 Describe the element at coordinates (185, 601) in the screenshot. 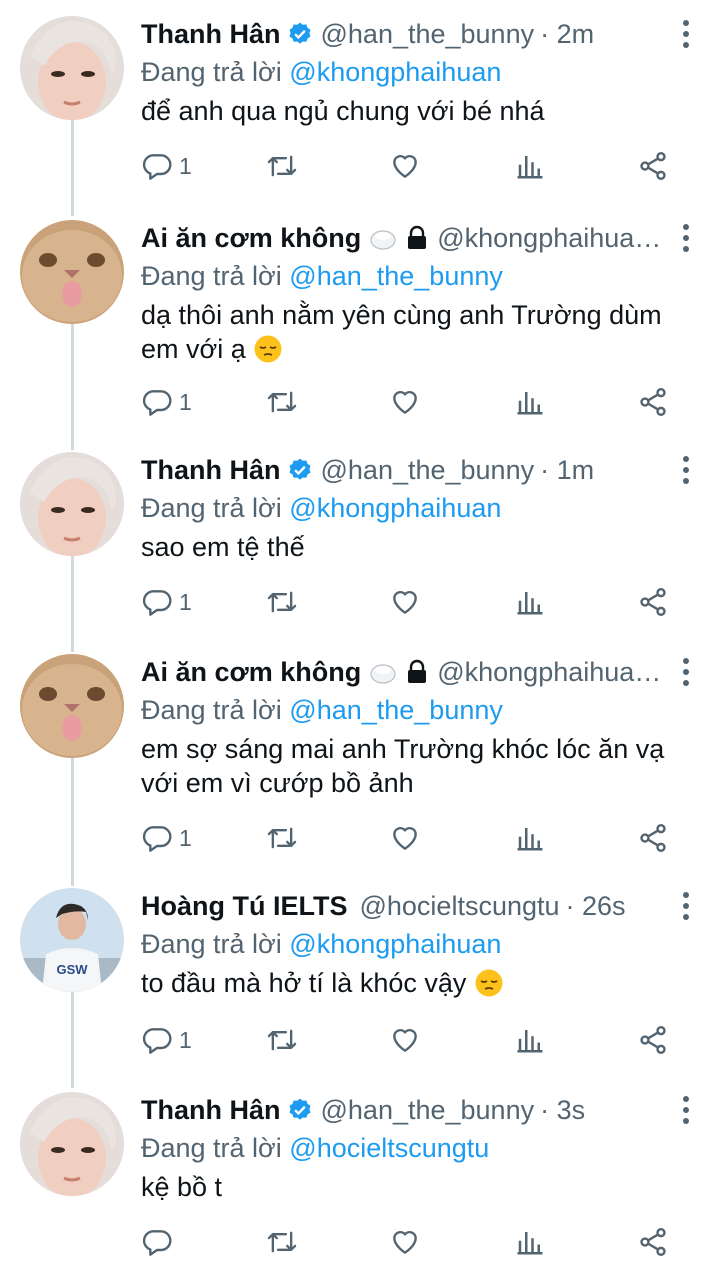

I see `reply-count: 1` at that location.